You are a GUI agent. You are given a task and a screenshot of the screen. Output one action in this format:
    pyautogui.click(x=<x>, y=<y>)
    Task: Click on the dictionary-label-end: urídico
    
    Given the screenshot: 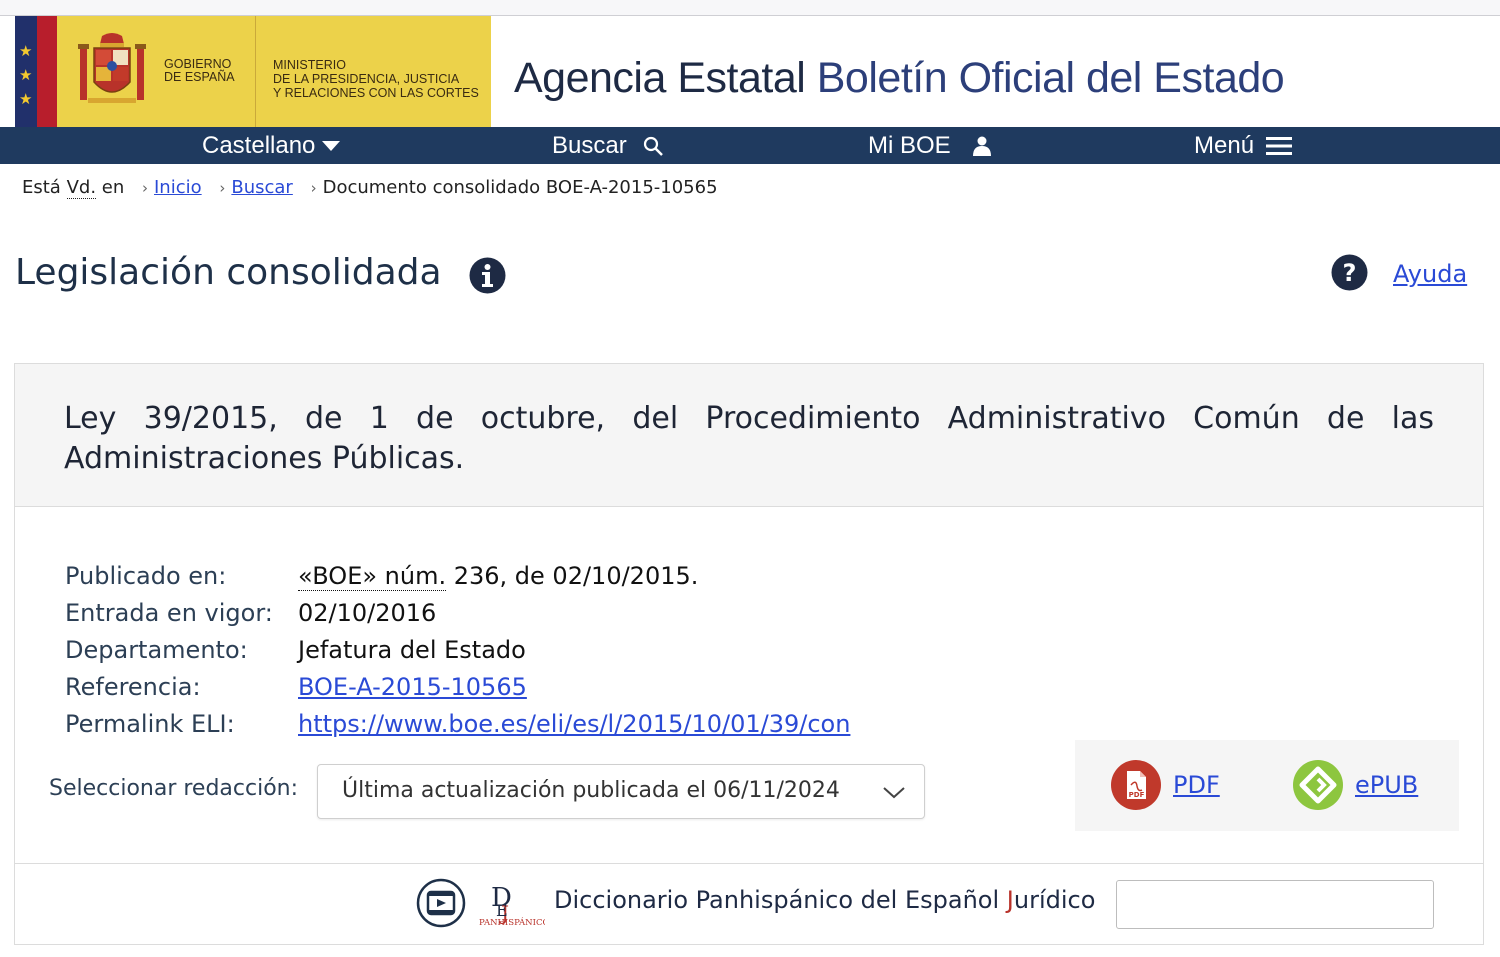 What is the action you would take?
    pyautogui.click(x=1054, y=900)
    